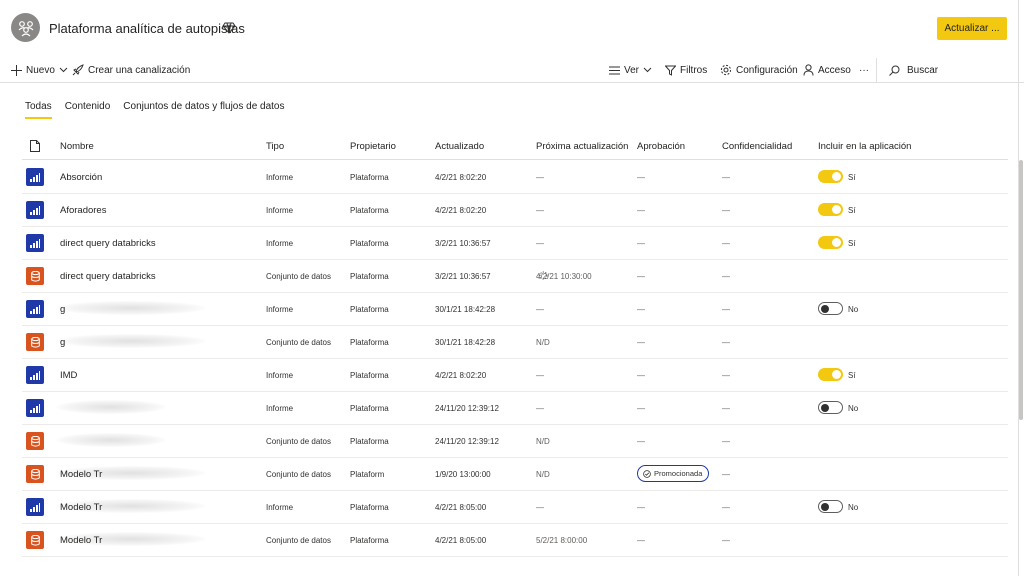 The height and width of the screenshot is (576, 1024). What do you see at coordinates (670, 70) in the screenshot?
I see `filter-icon` at bounding box center [670, 70].